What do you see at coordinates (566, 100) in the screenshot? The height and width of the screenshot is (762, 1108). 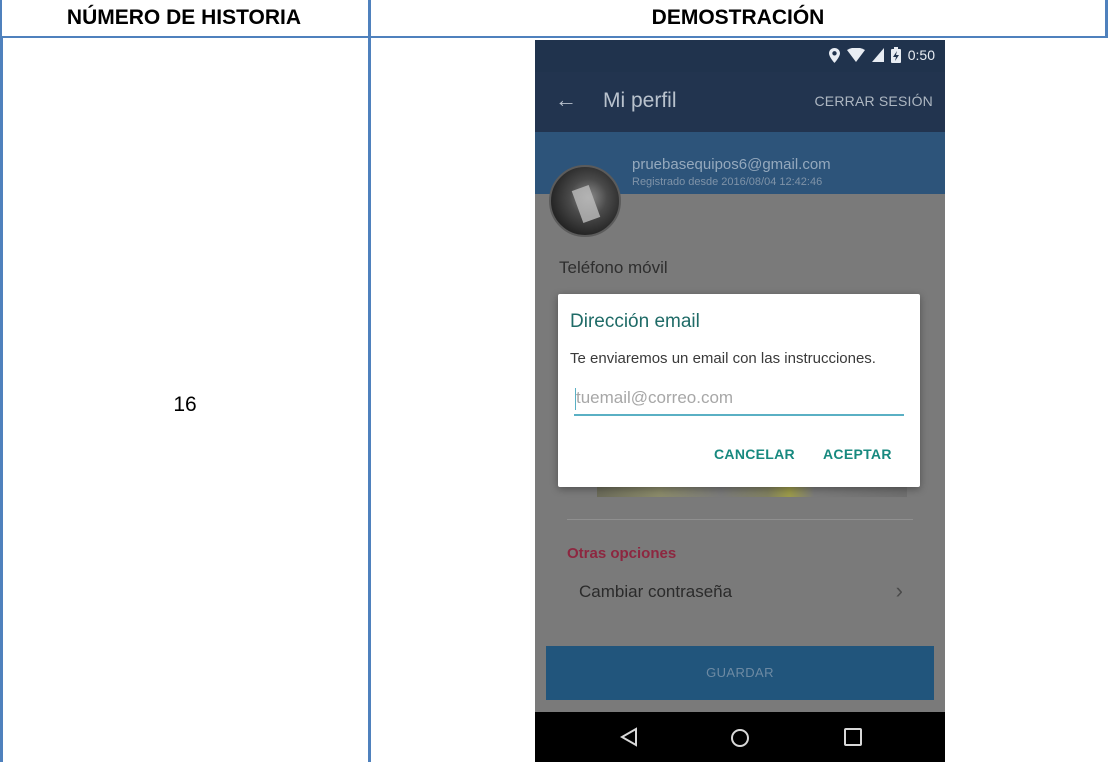 I see `back-arrow-icon: ←` at bounding box center [566, 100].